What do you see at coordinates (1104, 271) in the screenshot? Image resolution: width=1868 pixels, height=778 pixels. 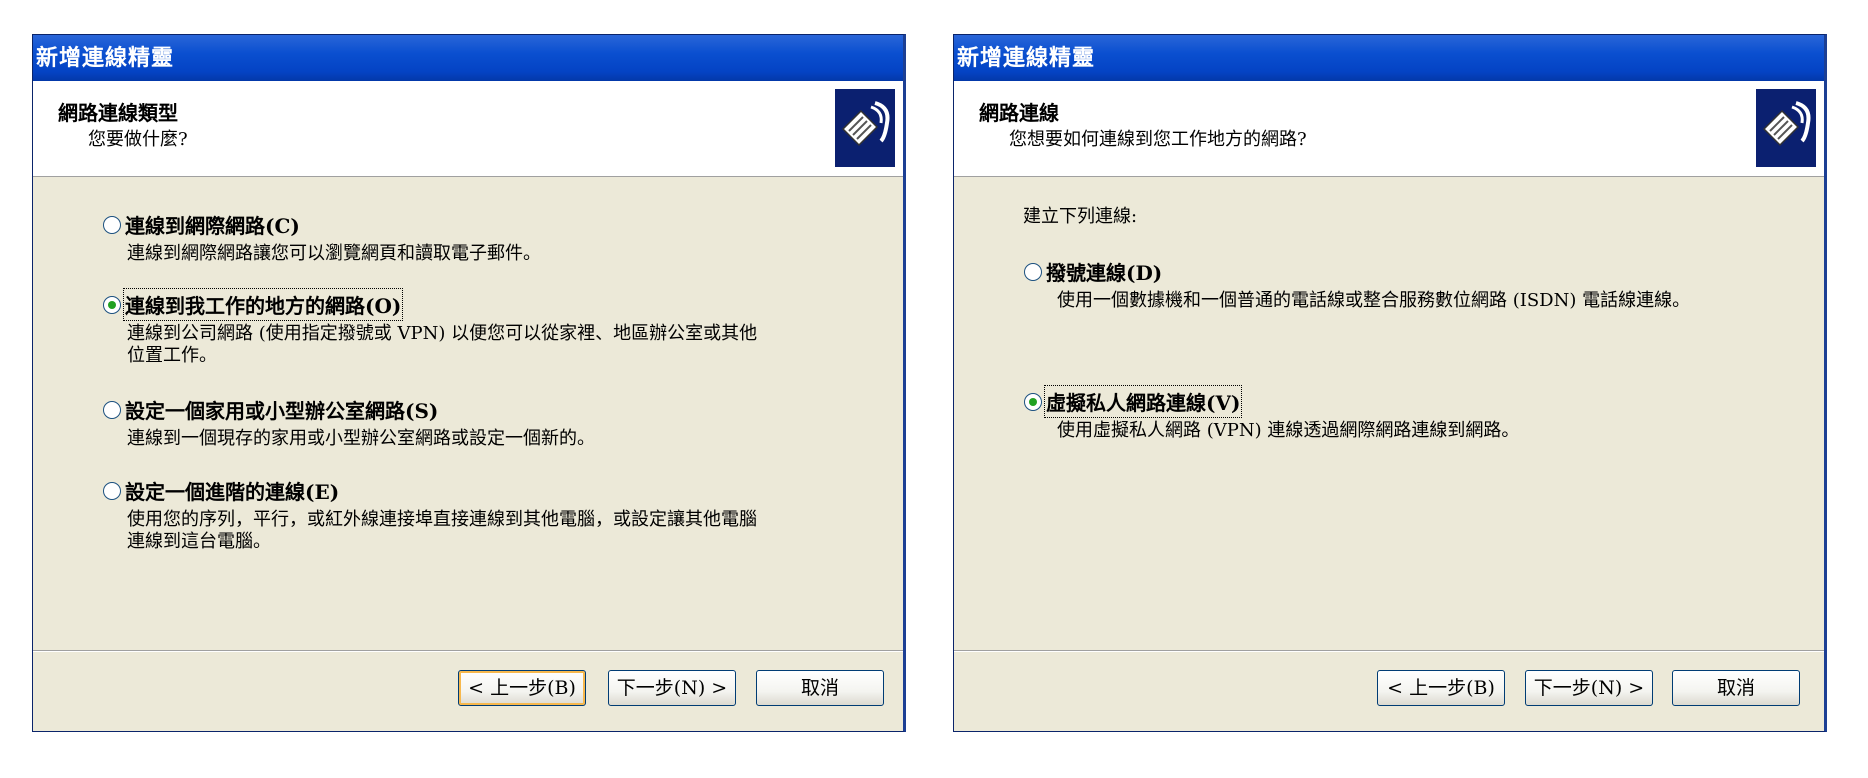 I see `option-label: 撥號連線(D)` at bounding box center [1104, 271].